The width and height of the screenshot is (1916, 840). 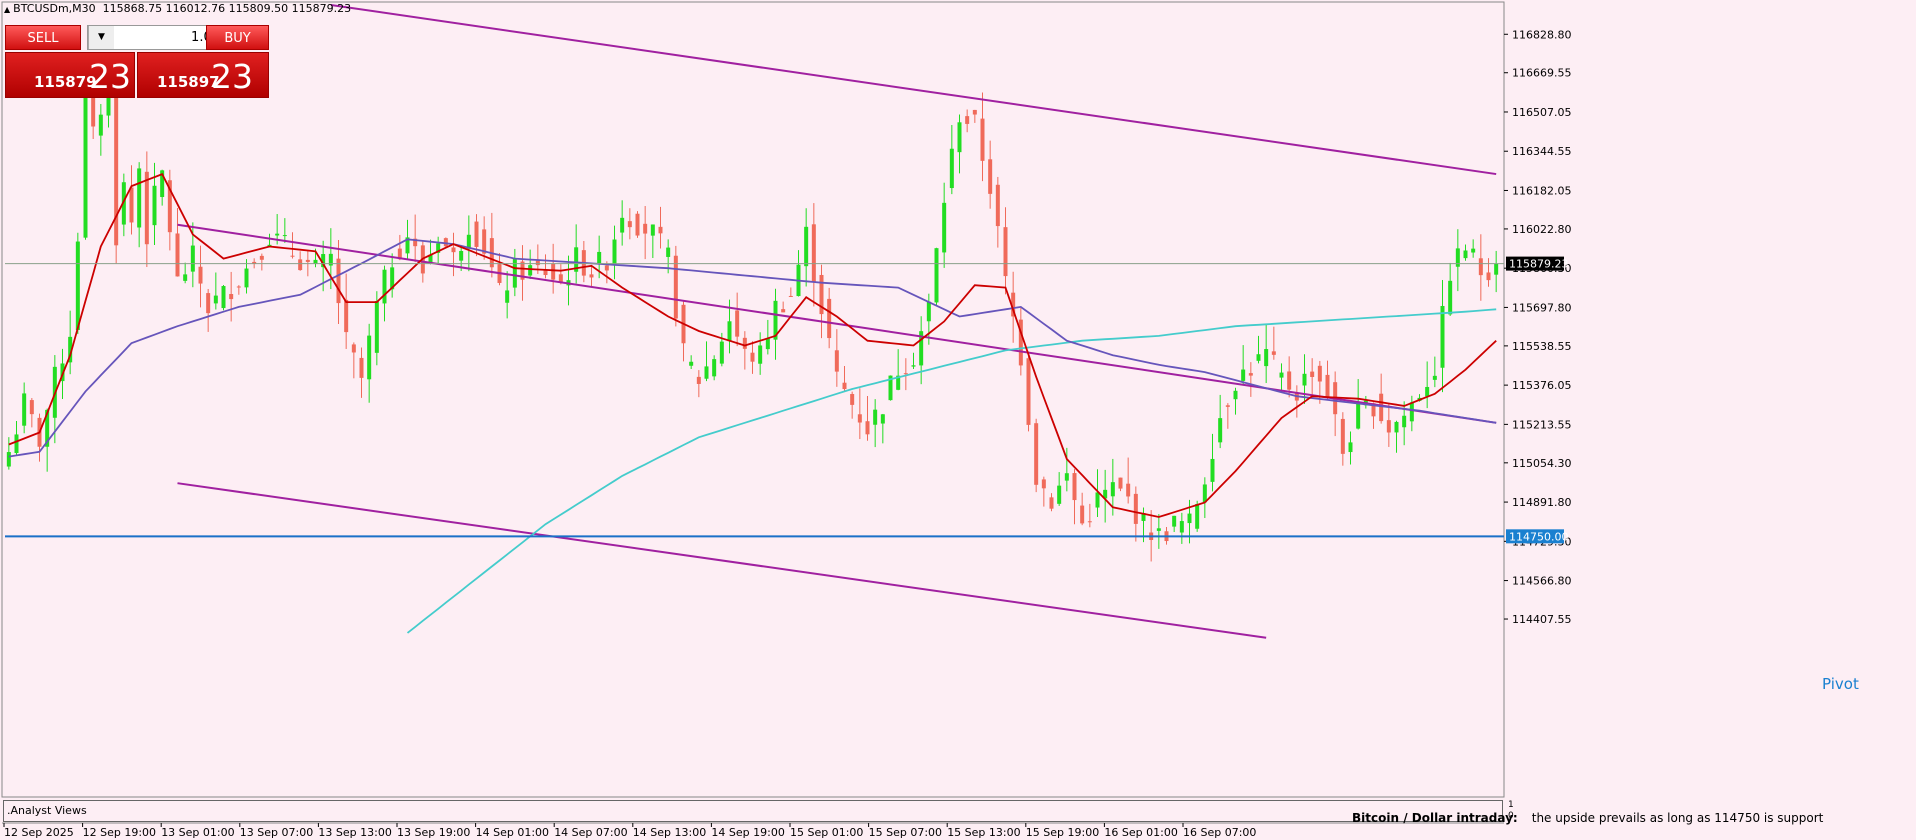 I want to click on price-tick-label: 115697.80, so click(x=1542, y=307).